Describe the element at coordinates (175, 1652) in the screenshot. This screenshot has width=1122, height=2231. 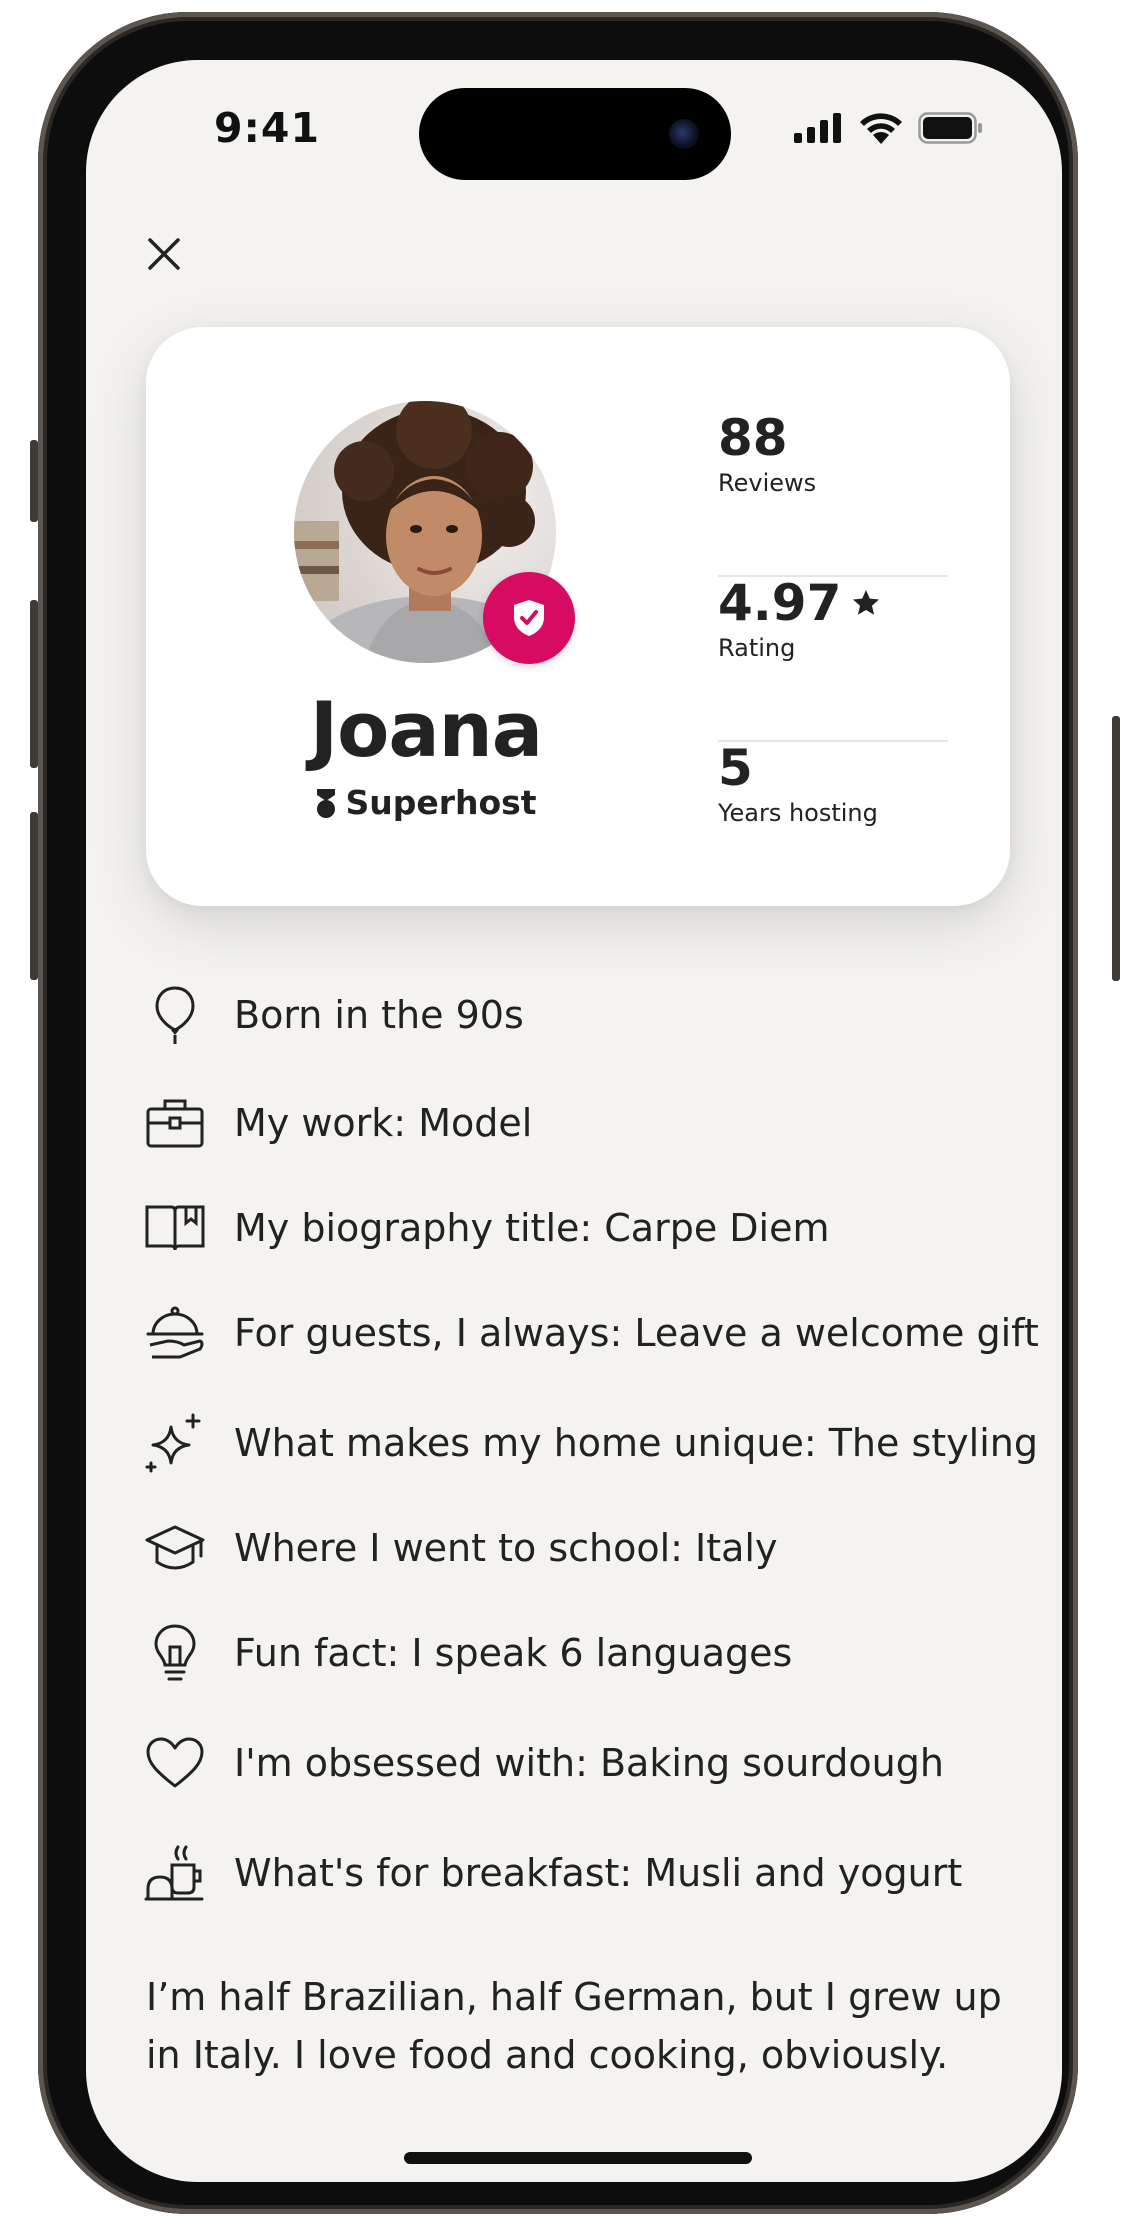
I see `lightbulb-icon` at that location.